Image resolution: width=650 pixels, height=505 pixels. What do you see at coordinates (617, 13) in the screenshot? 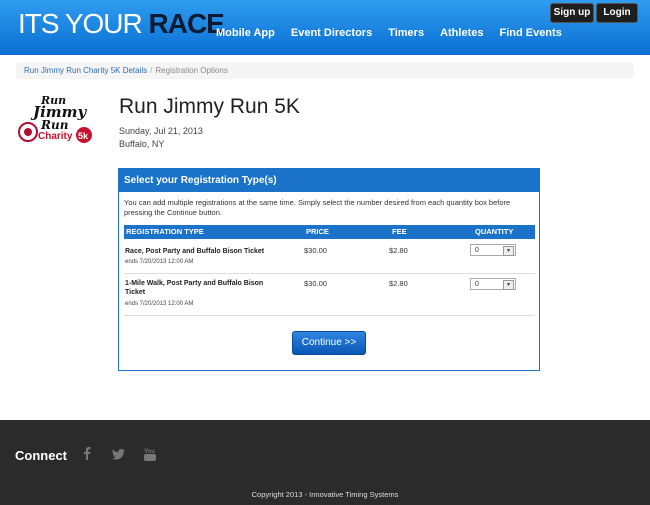
I see `login-button: Login` at bounding box center [617, 13].